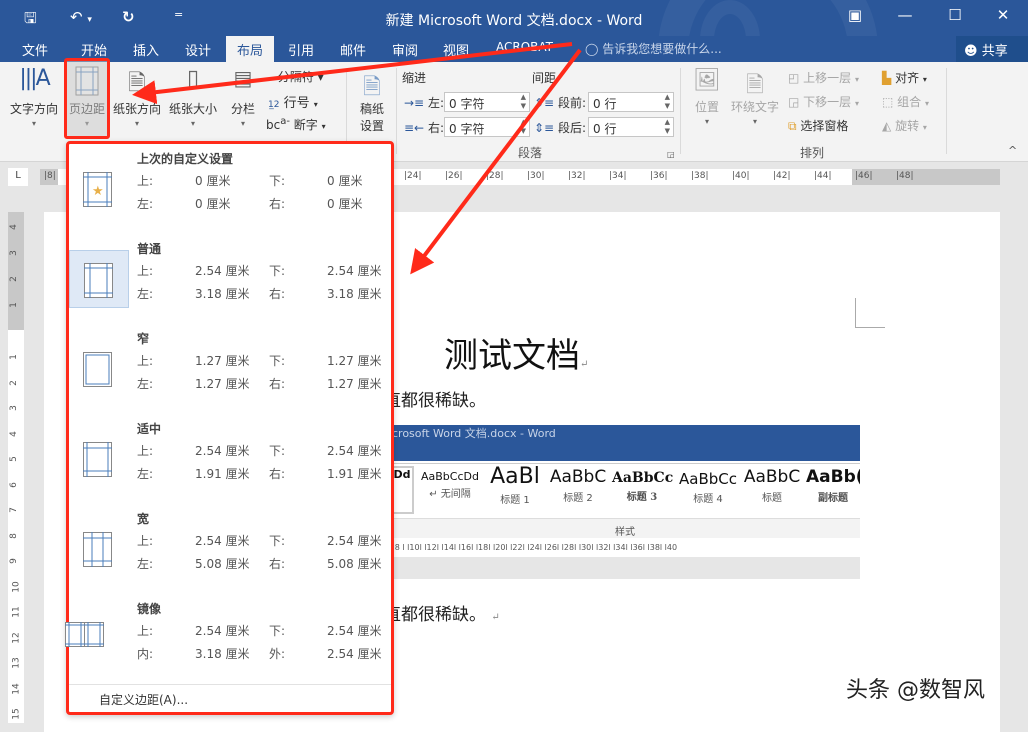 The image size is (1028, 732). Describe the element at coordinates (864, 176) in the screenshot. I see `ruler-tick-label: |46|` at that location.